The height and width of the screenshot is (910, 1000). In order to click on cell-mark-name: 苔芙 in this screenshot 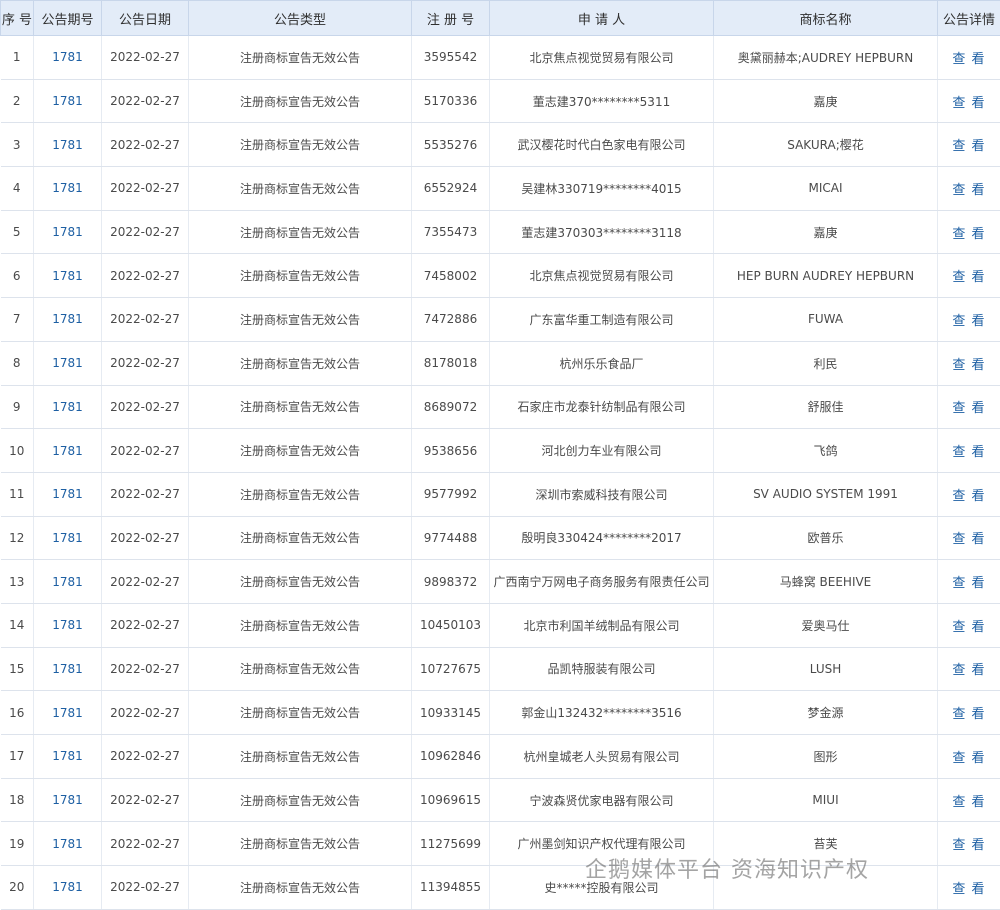, I will do `click(826, 844)`.